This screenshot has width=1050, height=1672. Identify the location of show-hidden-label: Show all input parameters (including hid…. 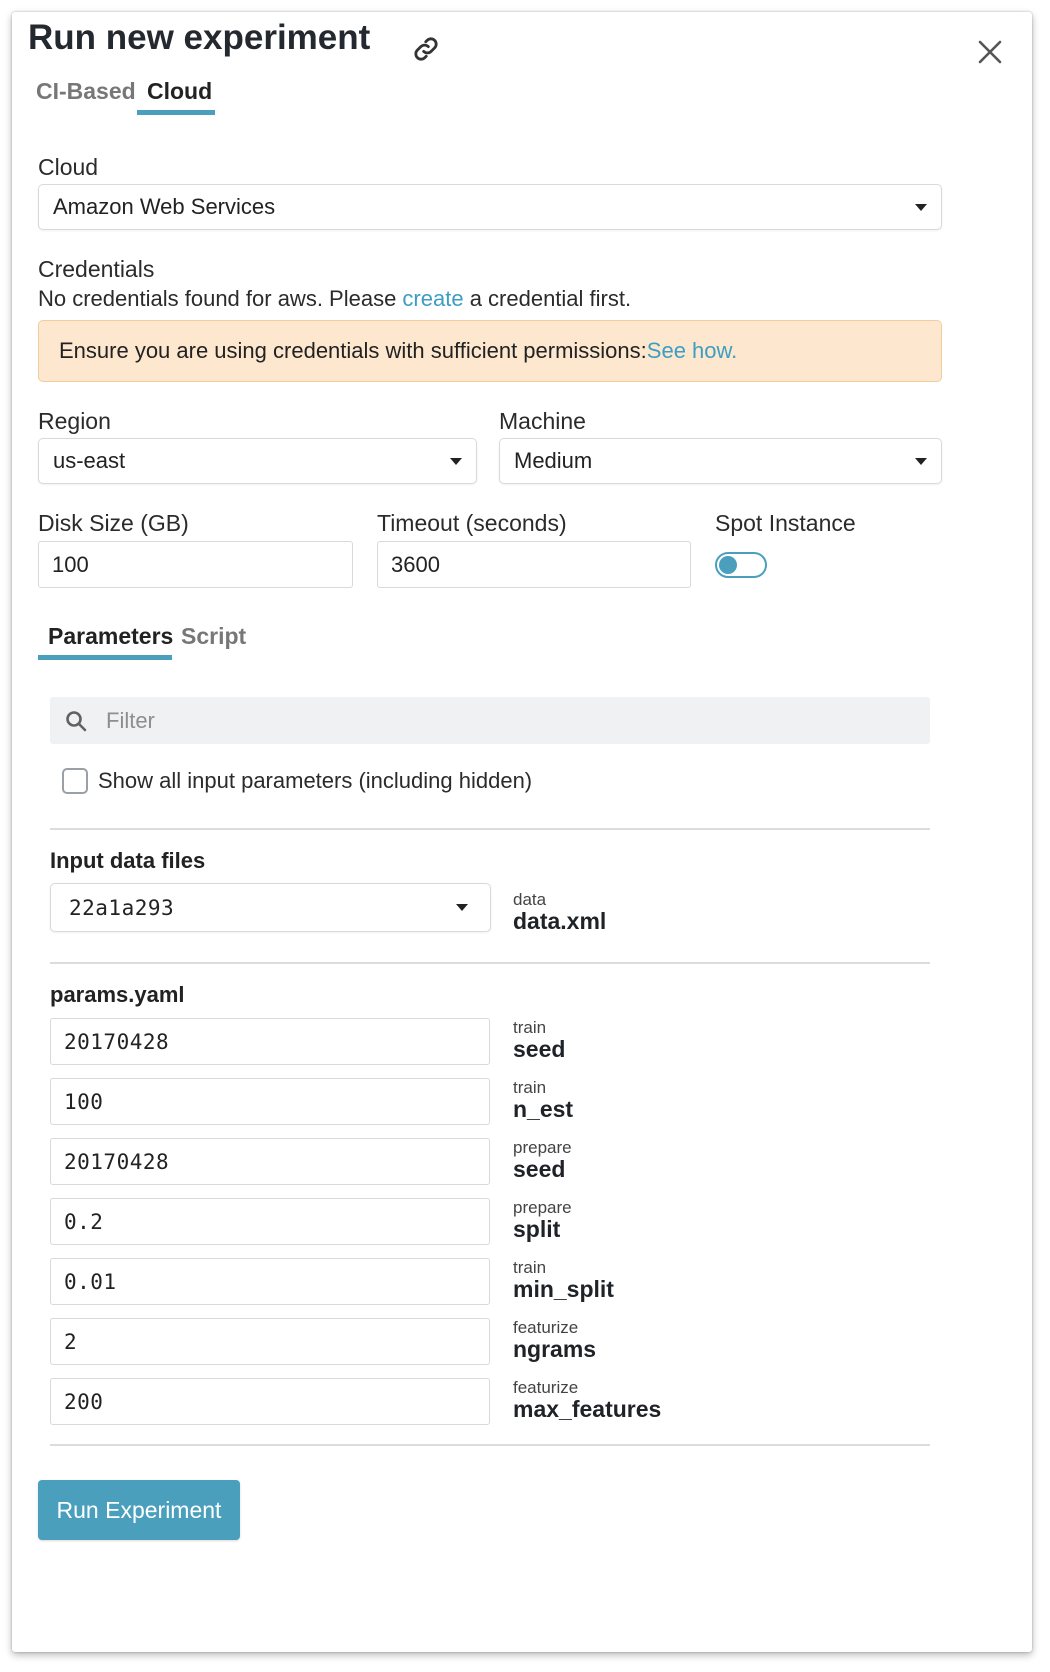
(315, 780).